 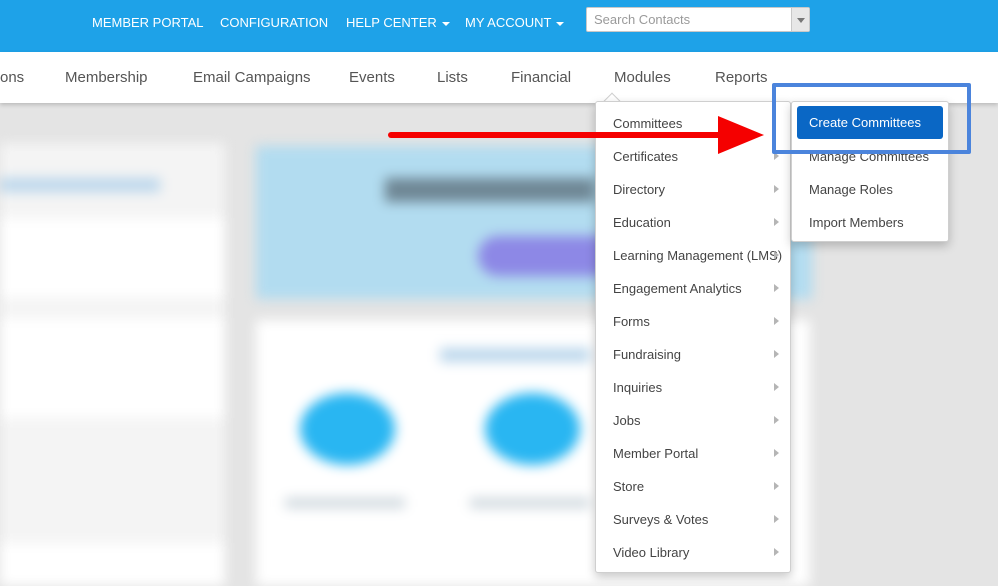 What do you see at coordinates (638, 387) in the screenshot?
I see `menu-item-label: Inquiries` at bounding box center [638, 387].